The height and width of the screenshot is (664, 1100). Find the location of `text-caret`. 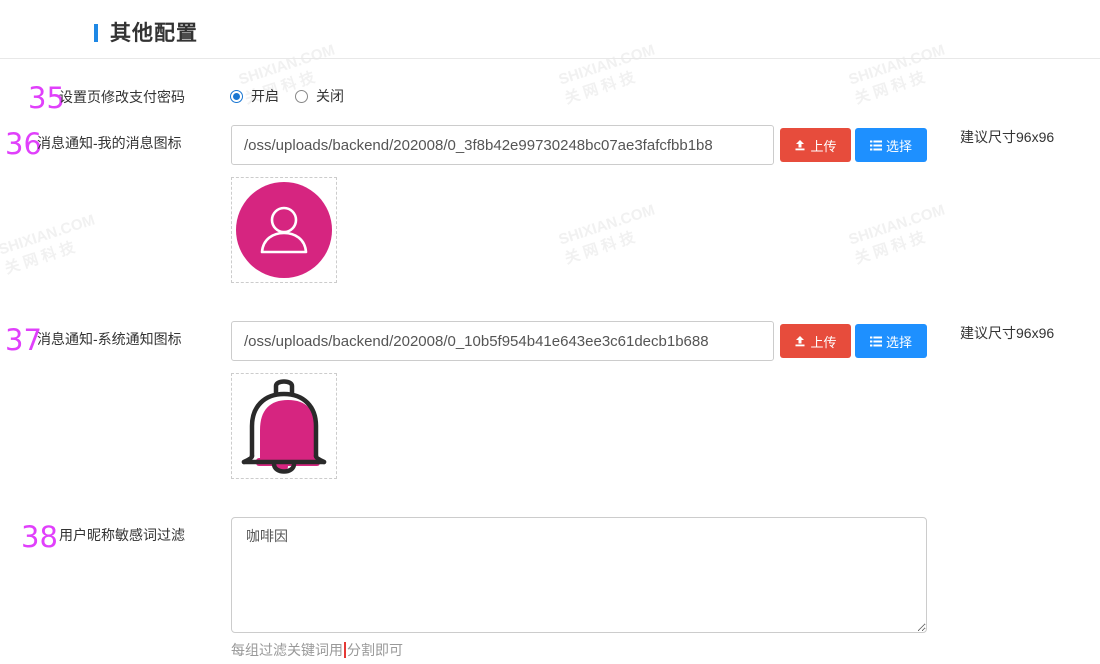

text-caret is located at coordinates (345, 650).